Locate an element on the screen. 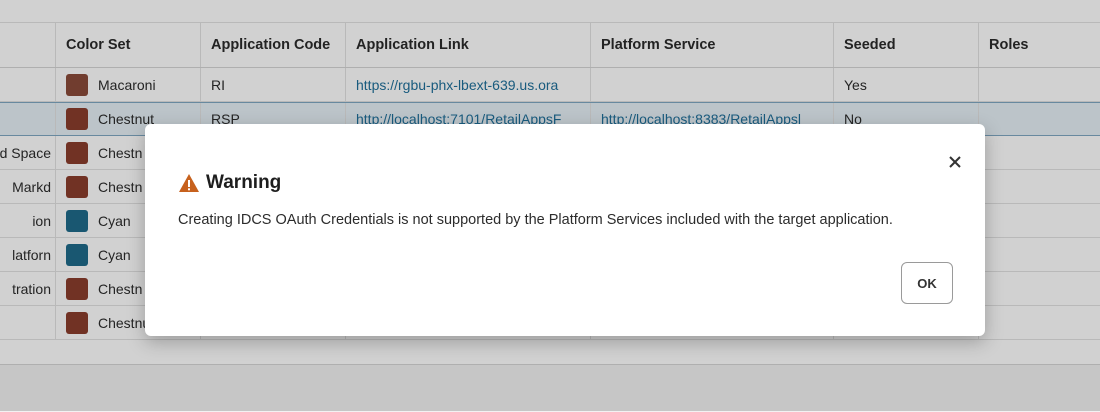 The image size is (1100, 412). dialog-header: Warning is located at coordinates (229, 183).